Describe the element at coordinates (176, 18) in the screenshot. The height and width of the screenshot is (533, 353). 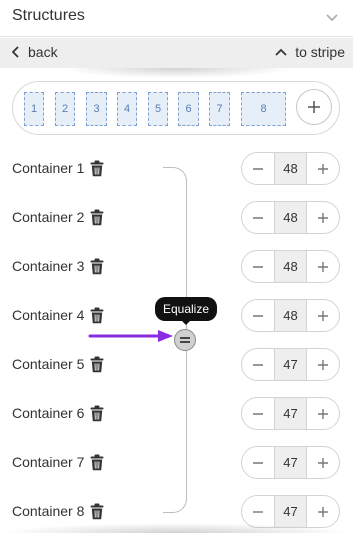
I see `panel-header: Structures` at that location.